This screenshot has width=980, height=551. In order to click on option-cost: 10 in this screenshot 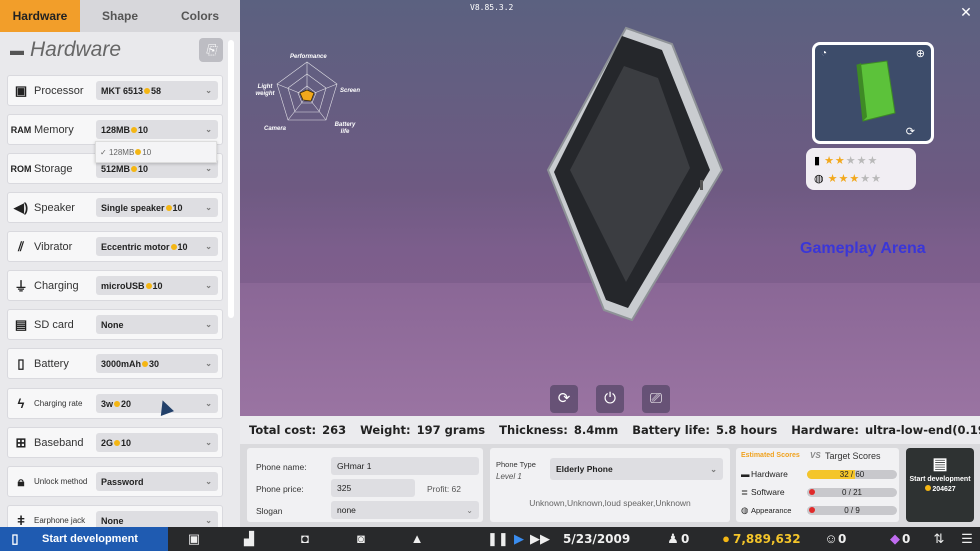, I will do `click(147, 152)`.